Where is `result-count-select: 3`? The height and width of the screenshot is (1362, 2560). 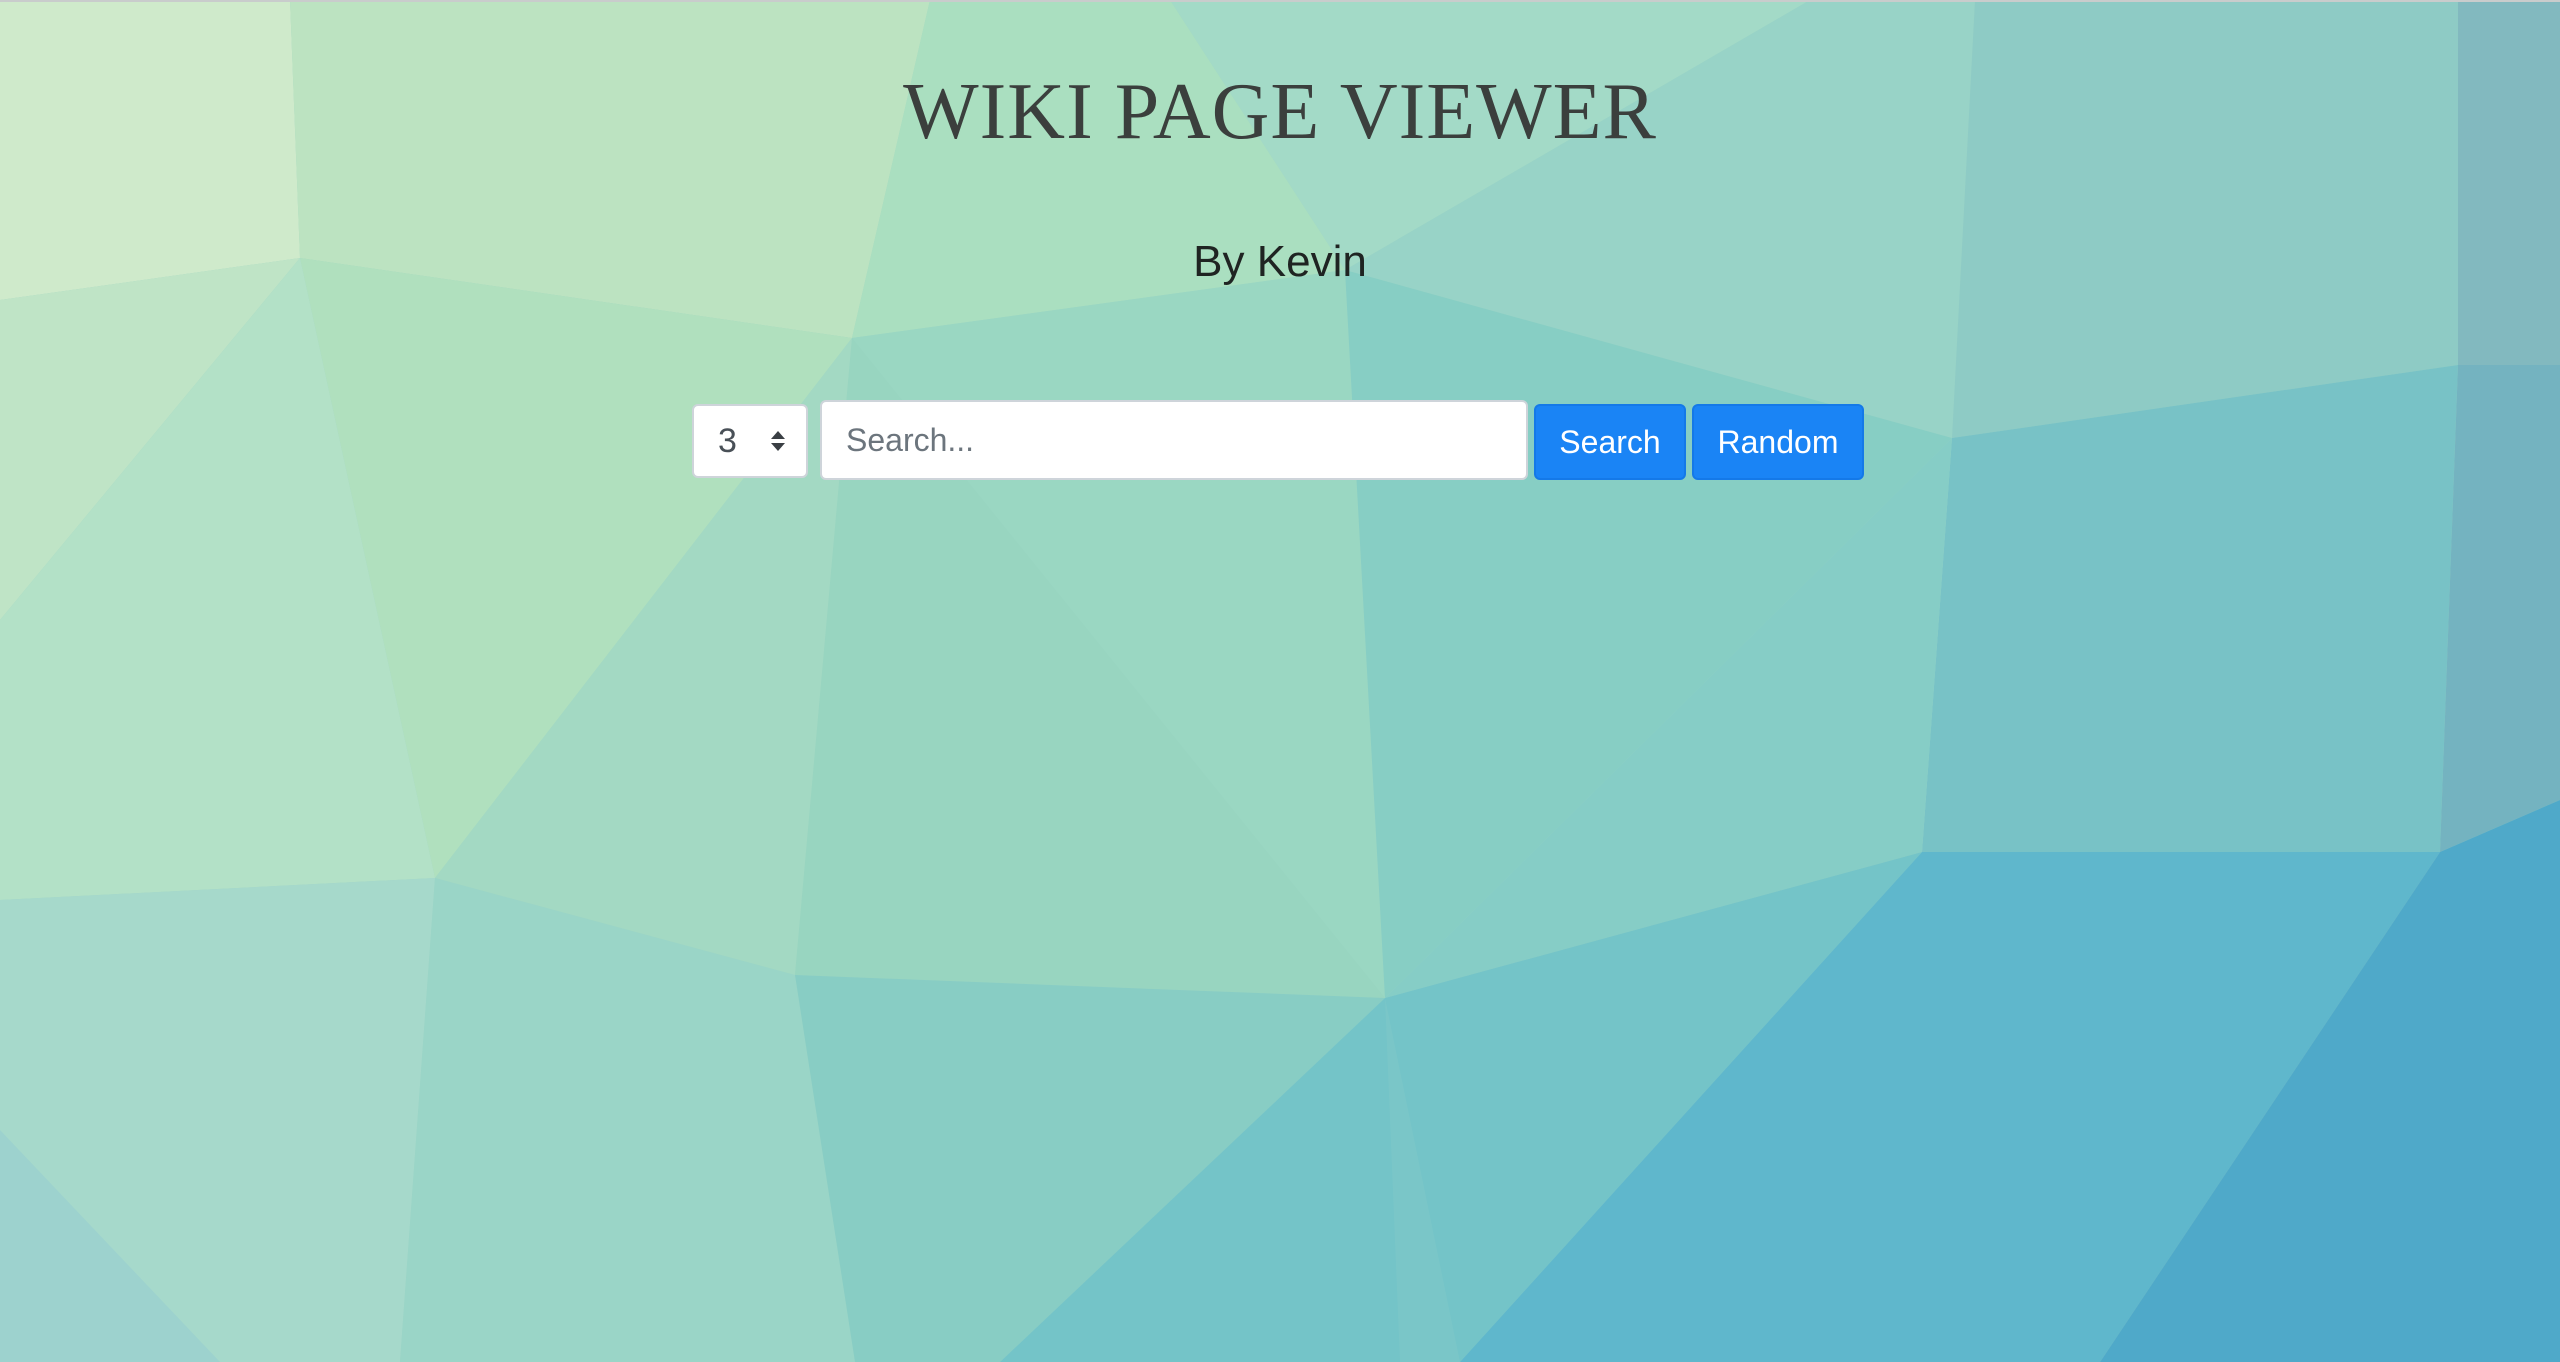
result-count-select: 3 is located at coordinates (750, 441).